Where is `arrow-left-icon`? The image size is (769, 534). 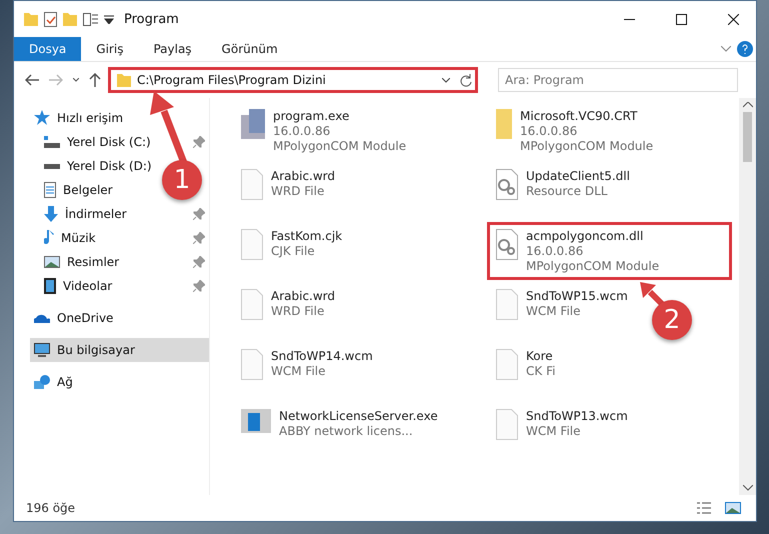 arrow-left-icon is located at coordinates (32, 80).